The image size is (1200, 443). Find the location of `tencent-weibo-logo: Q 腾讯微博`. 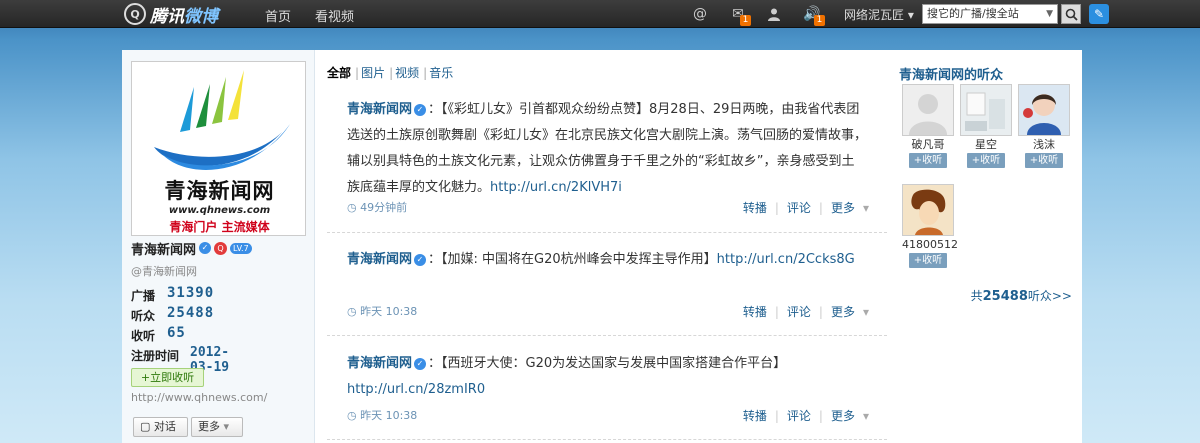

tencent-weibo-logo: Q 腾讯微博 is located at coordinates (171, 15).